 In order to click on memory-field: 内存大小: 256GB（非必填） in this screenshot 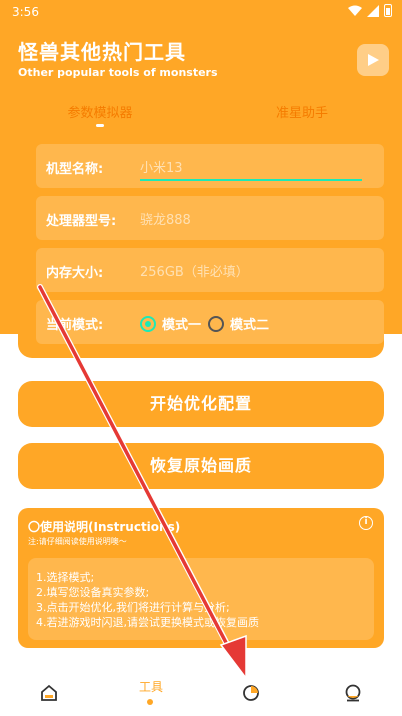, I will do `click(210, 270)`.